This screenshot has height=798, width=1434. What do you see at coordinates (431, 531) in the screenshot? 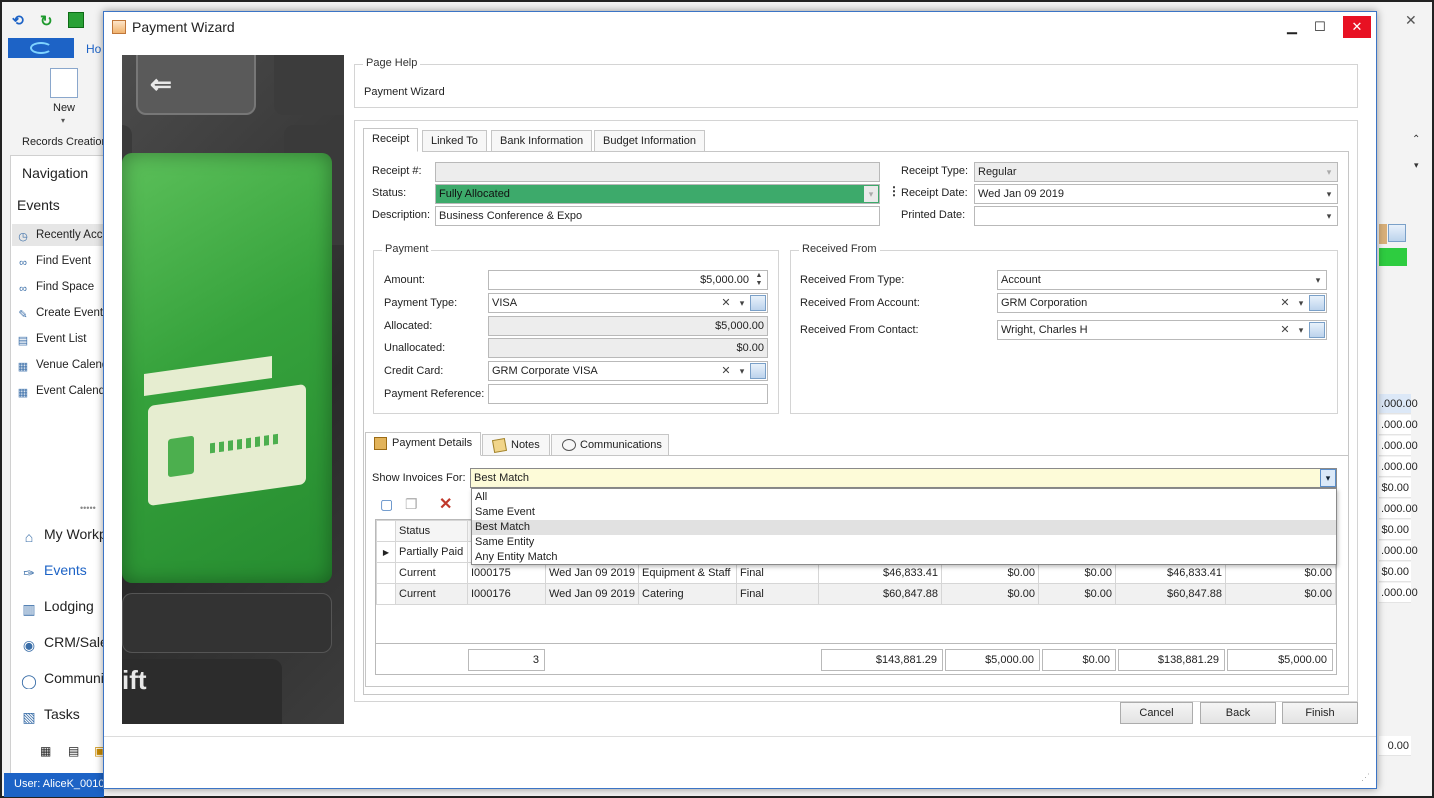
I see `column-header-status: Status` at bounding box center [431, 531].